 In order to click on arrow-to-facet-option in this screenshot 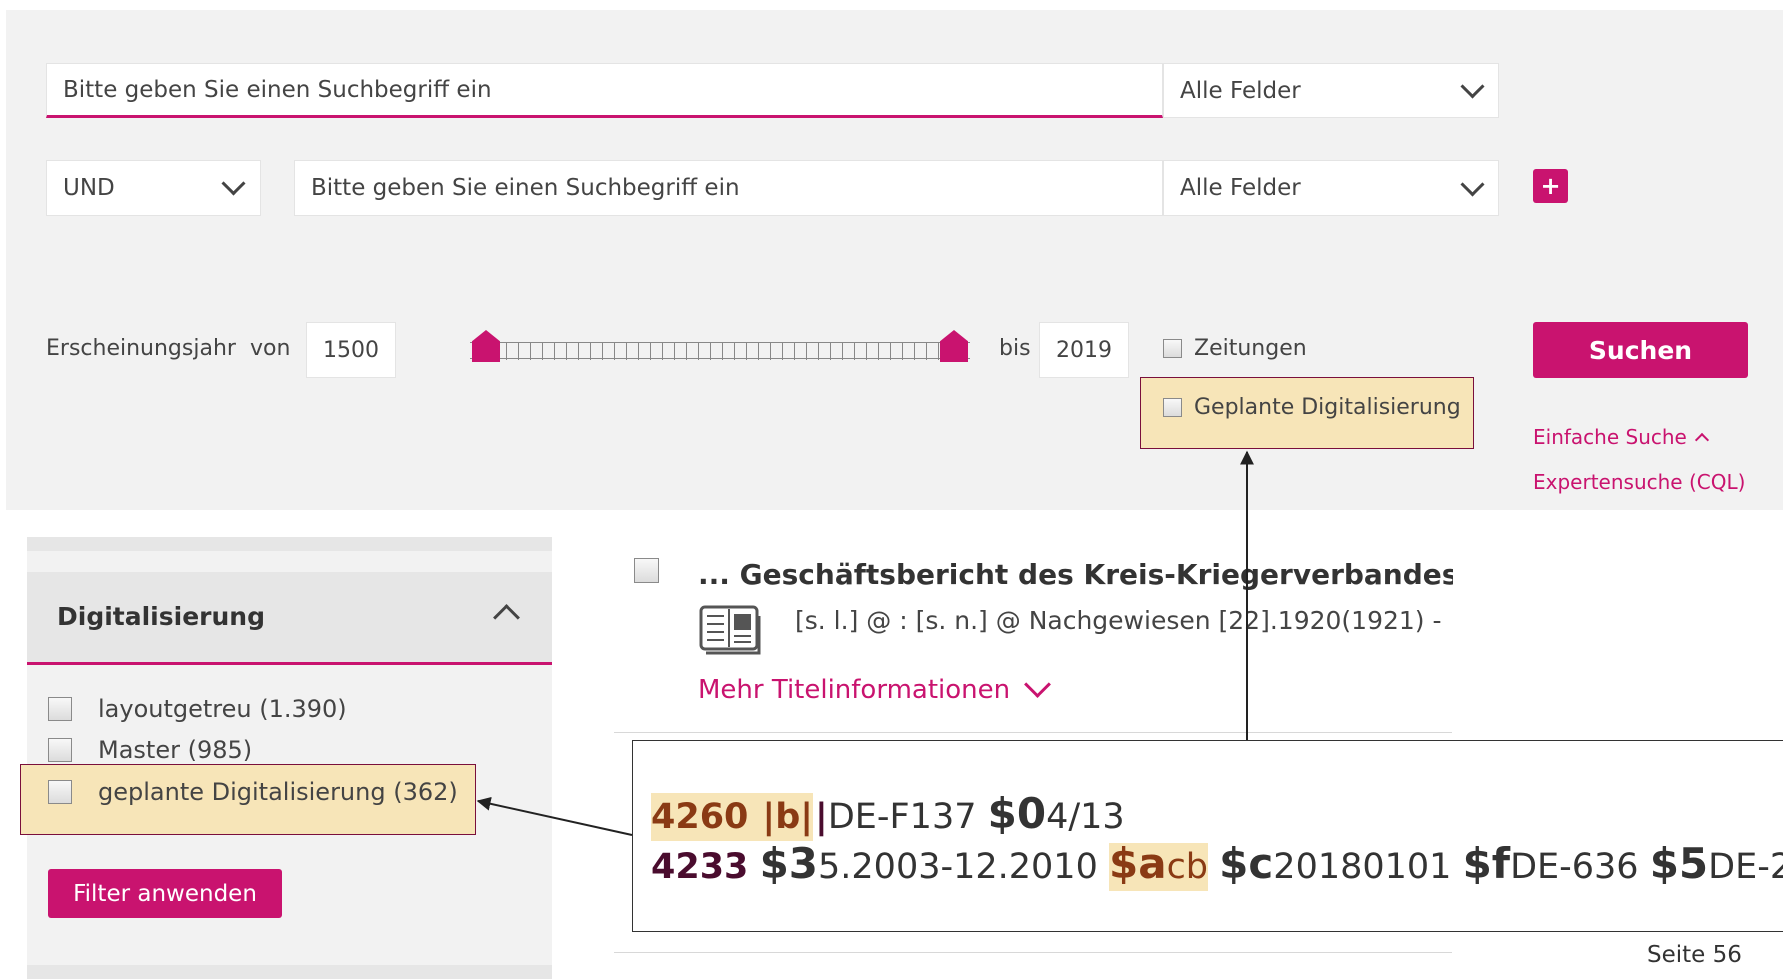, I will do `click(554, 816)`.